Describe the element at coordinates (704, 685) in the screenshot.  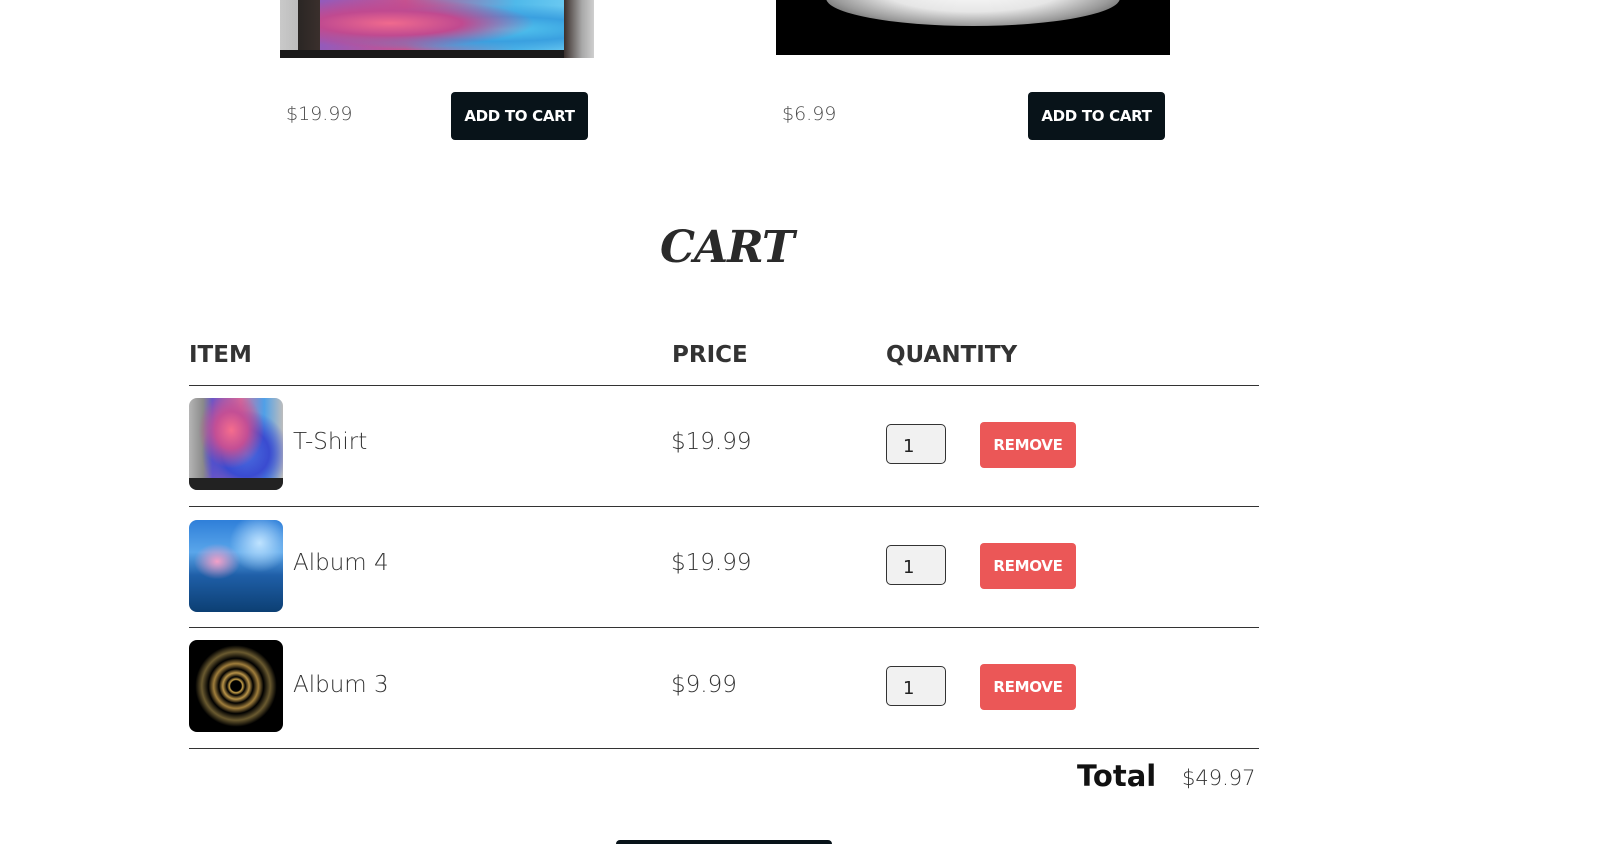
I see `cart-item-price: $9.99` at that location.